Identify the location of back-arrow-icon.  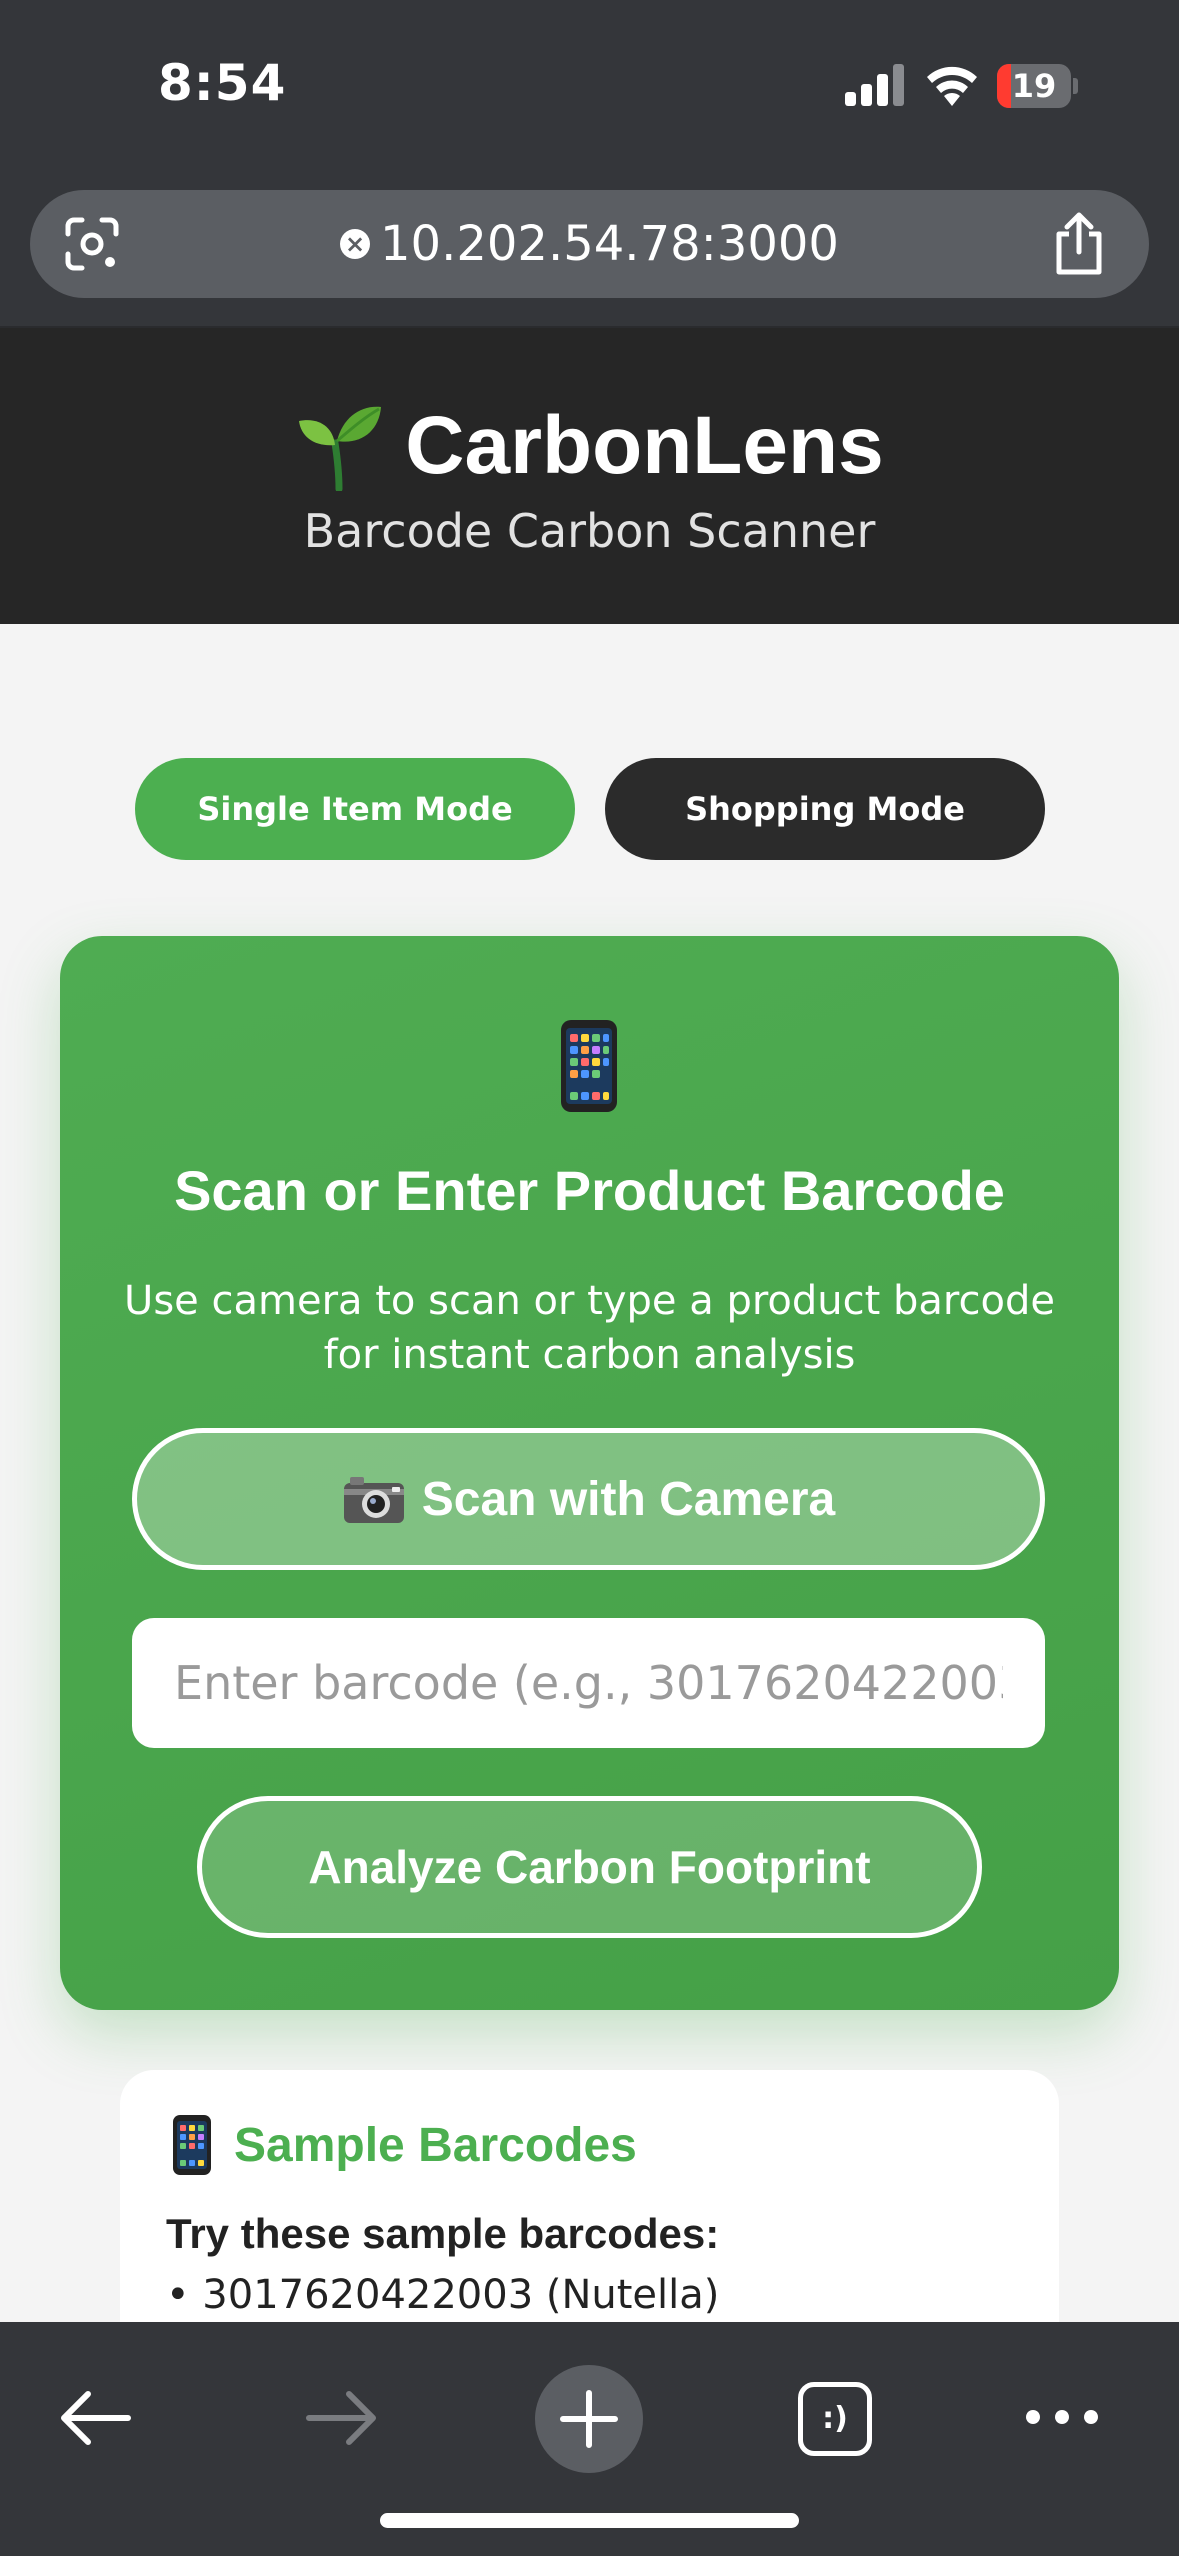
(95, 2418).